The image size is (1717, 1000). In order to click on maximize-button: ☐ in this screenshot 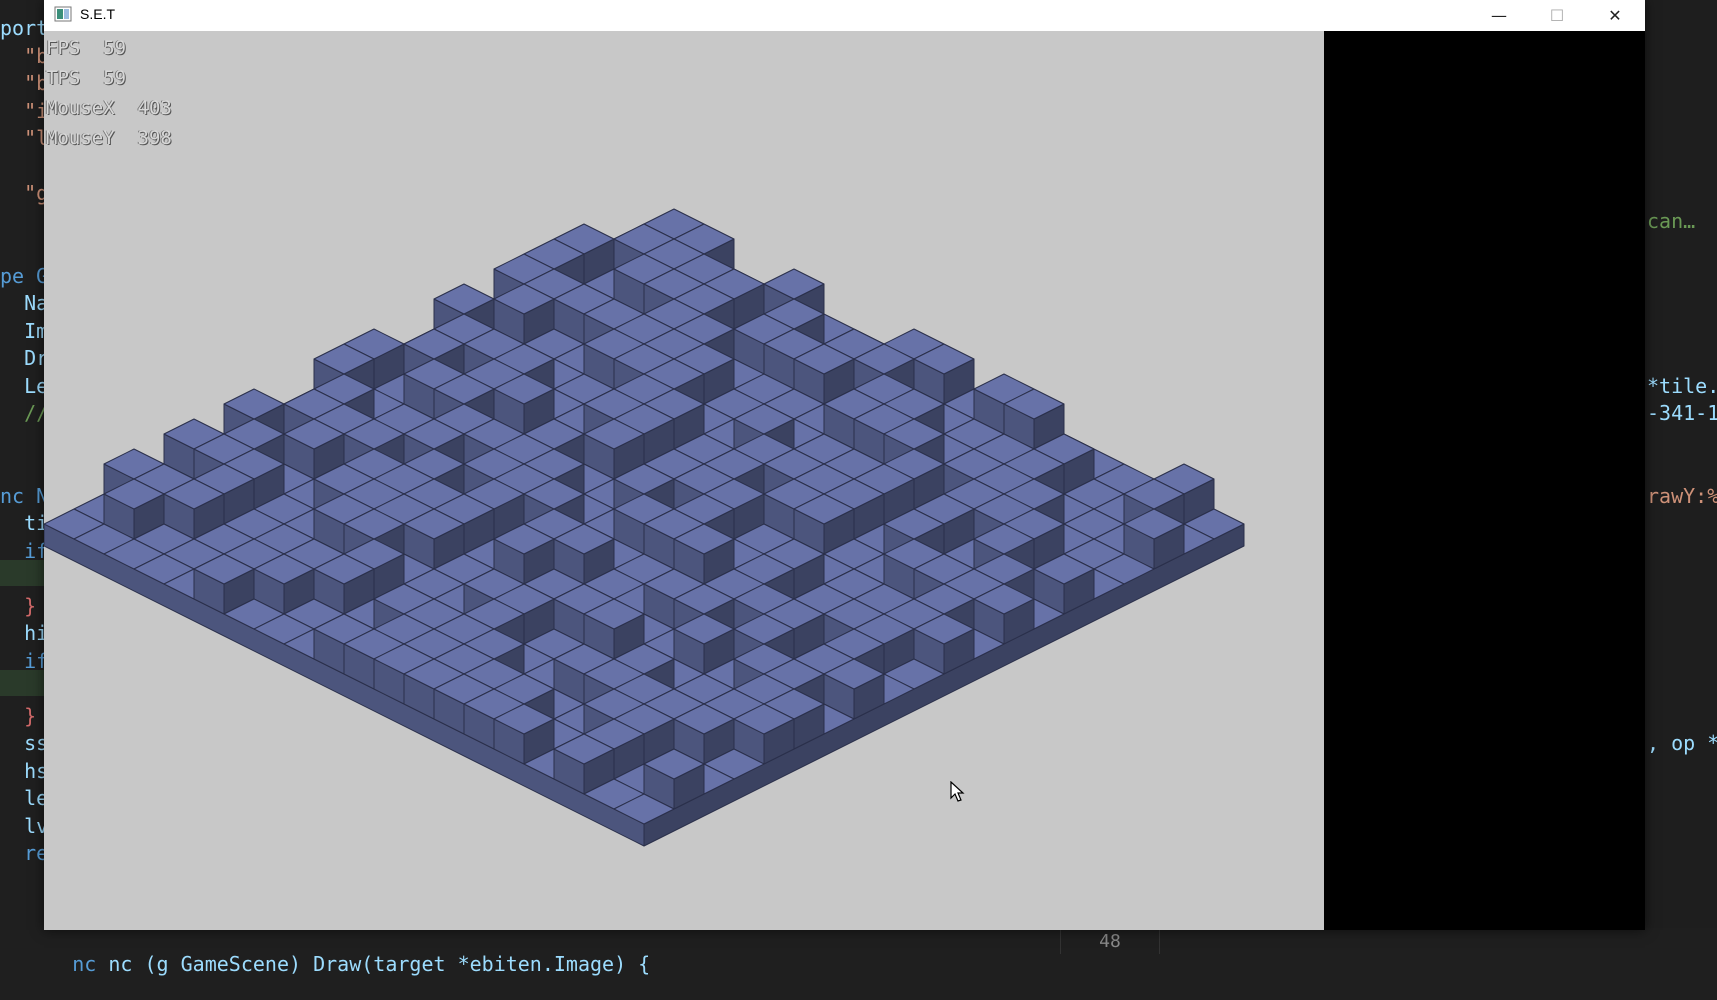, I will do `click(1557, 15)`.